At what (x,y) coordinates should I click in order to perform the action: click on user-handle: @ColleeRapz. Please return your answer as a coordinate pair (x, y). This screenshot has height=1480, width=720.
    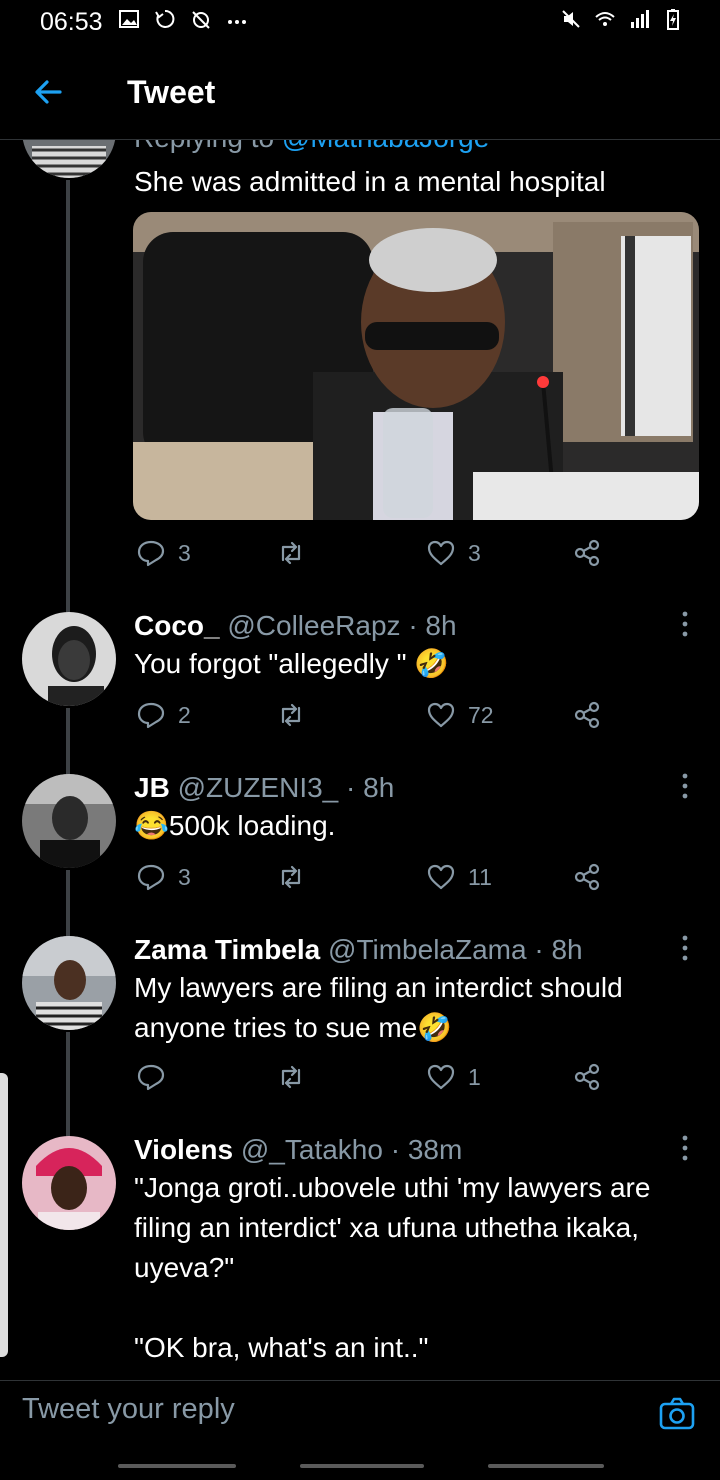
    Looking at the image, I should click on (313, 625).